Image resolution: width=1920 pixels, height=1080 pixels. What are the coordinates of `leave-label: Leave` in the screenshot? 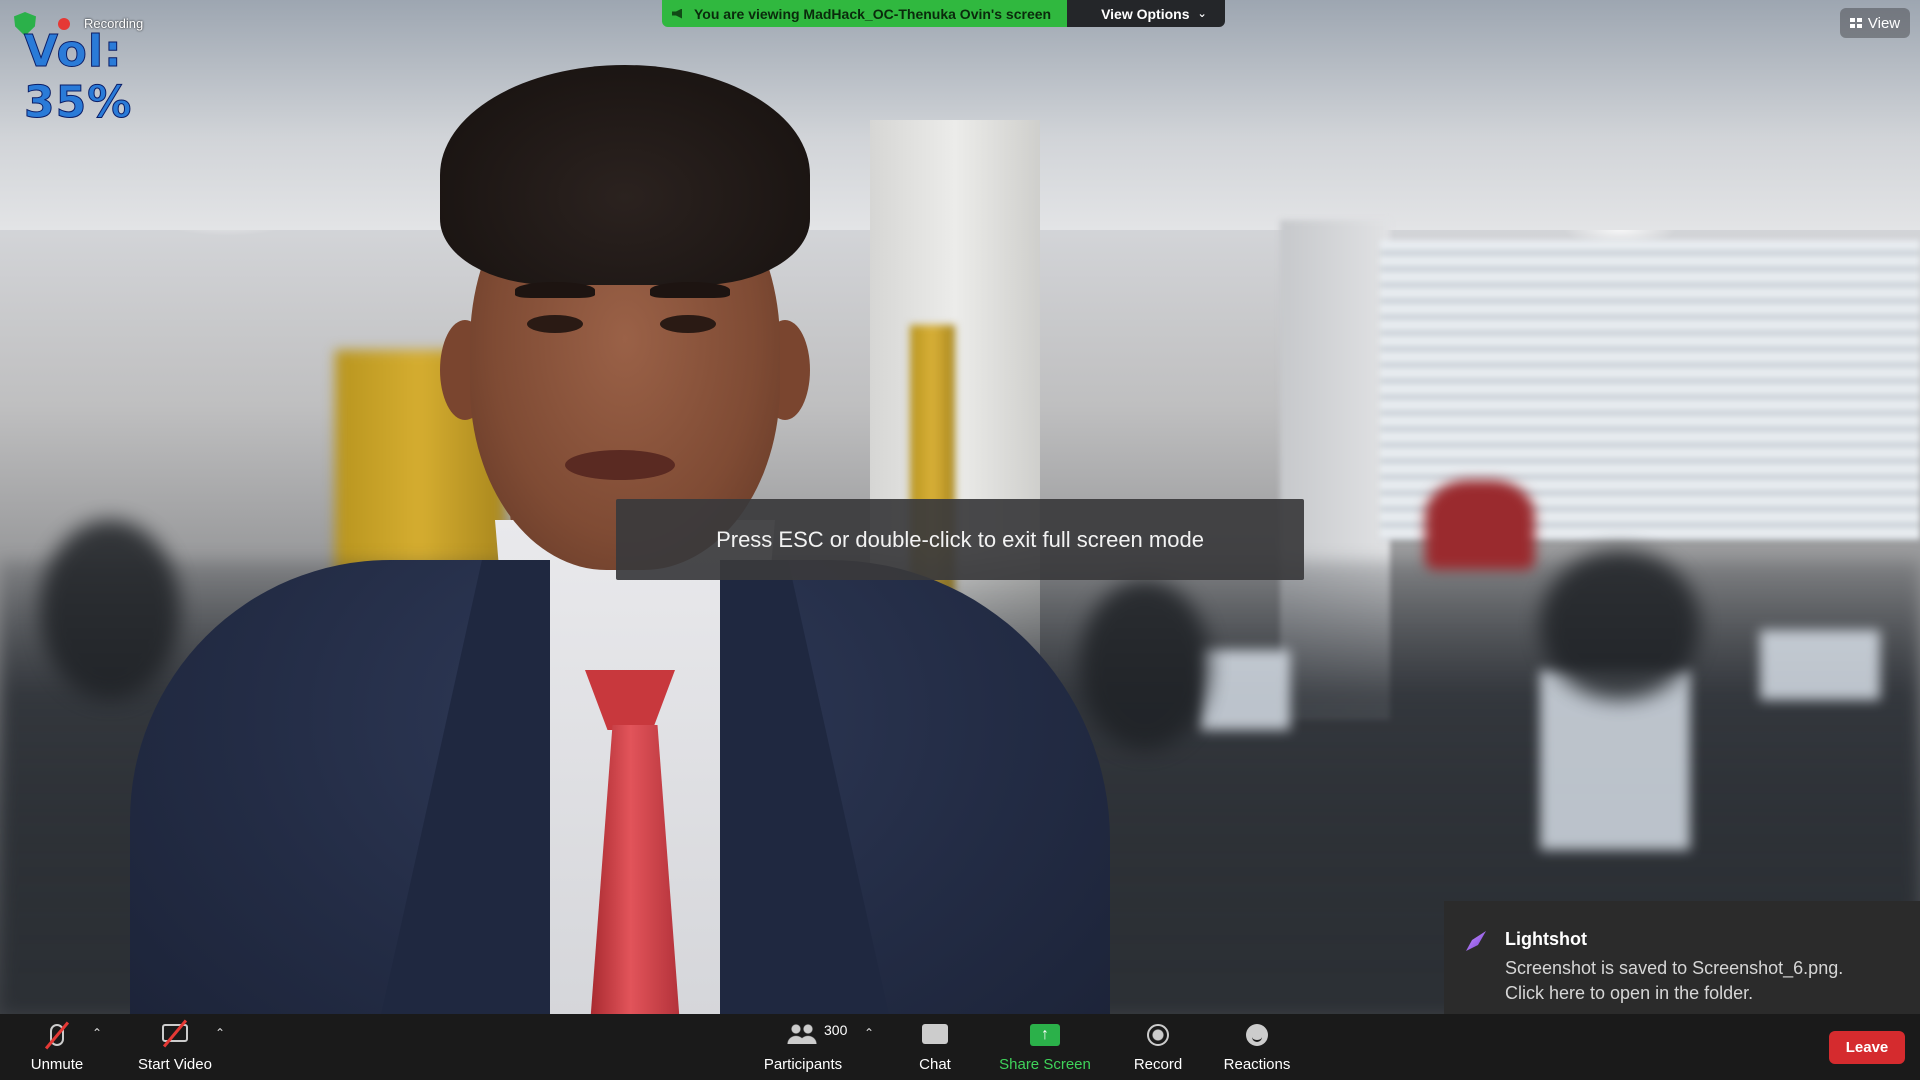 It's located at (1867, 1047).